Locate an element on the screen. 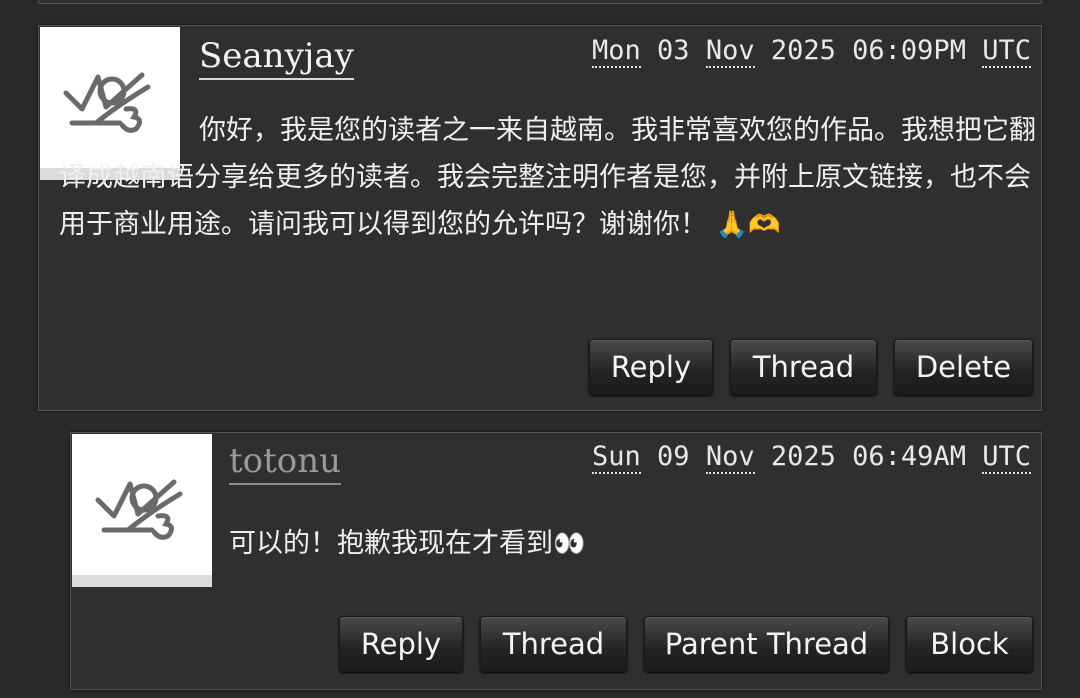 This screenshot has width=1080, height=698. weekday: Mon is located at coordinates (616, 51).